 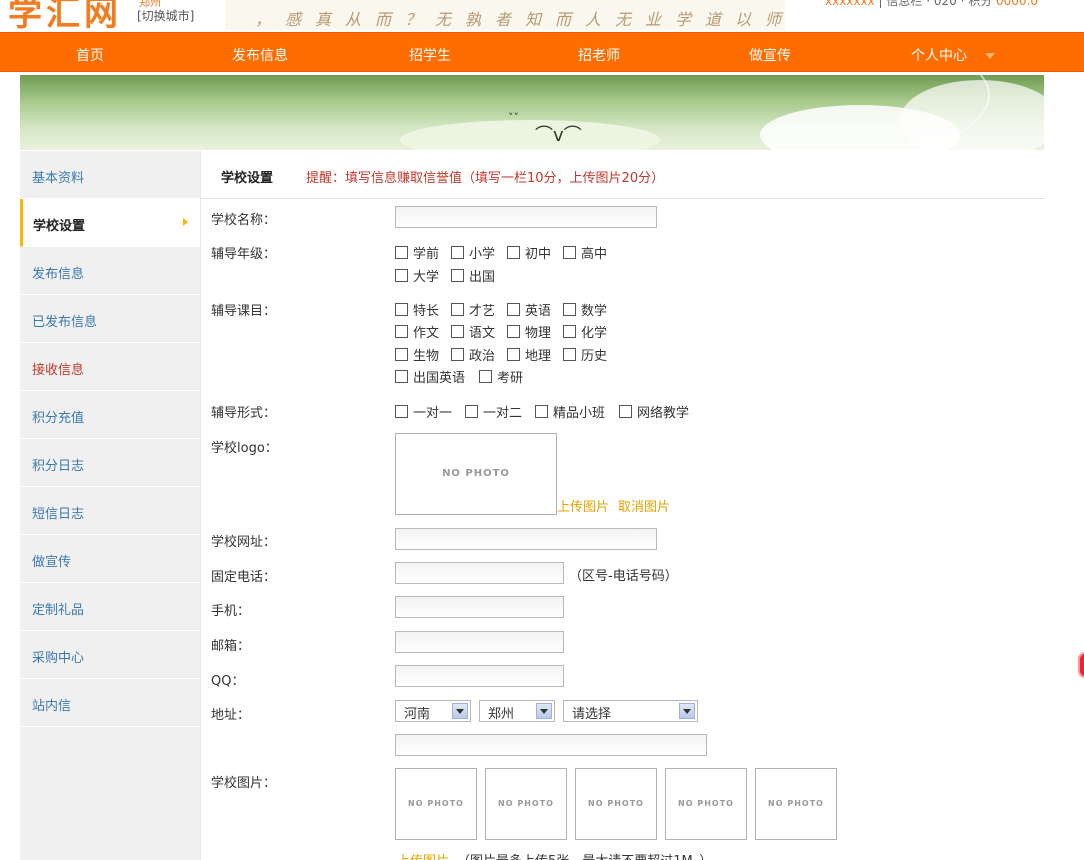 I want to click on label-form: 辅导形式：, so click(x=244, y=413).